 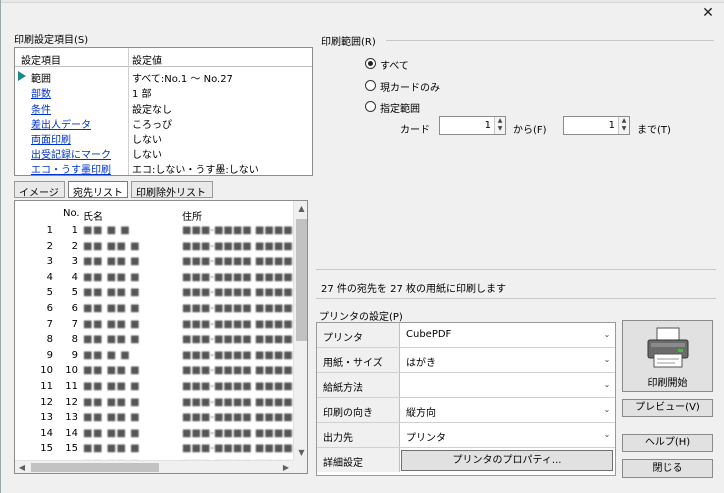 I want to click on list-item: 6 6 ■■ ■■ ■ ■■■-■■■■ ■■■■■■■, so click(x=161, y=311).